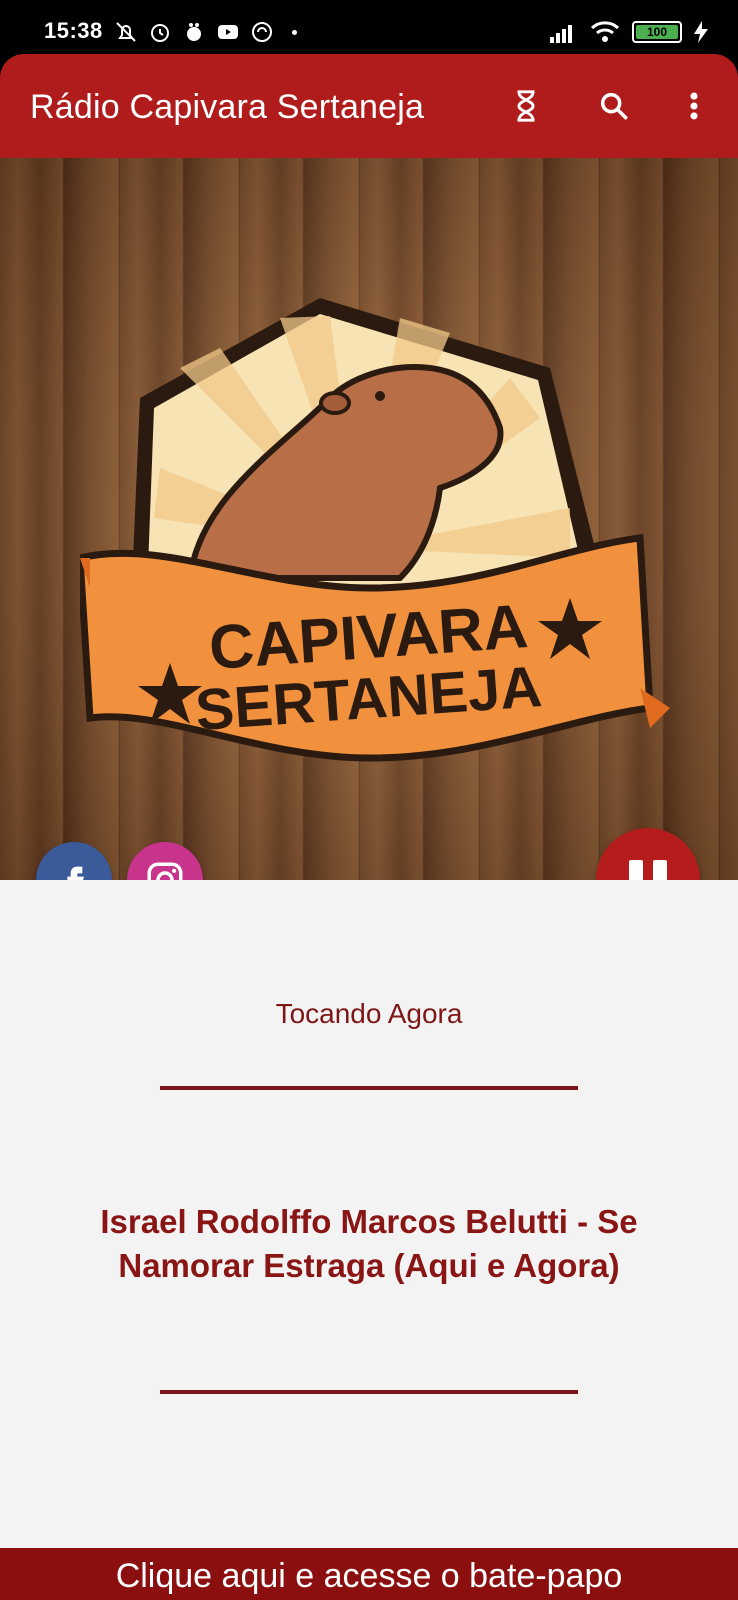 The width and height of the screenshot is (738, 1600). Describe the element at coordinates (194, 32) in the screenshot. I see `notification-icon` at that location.